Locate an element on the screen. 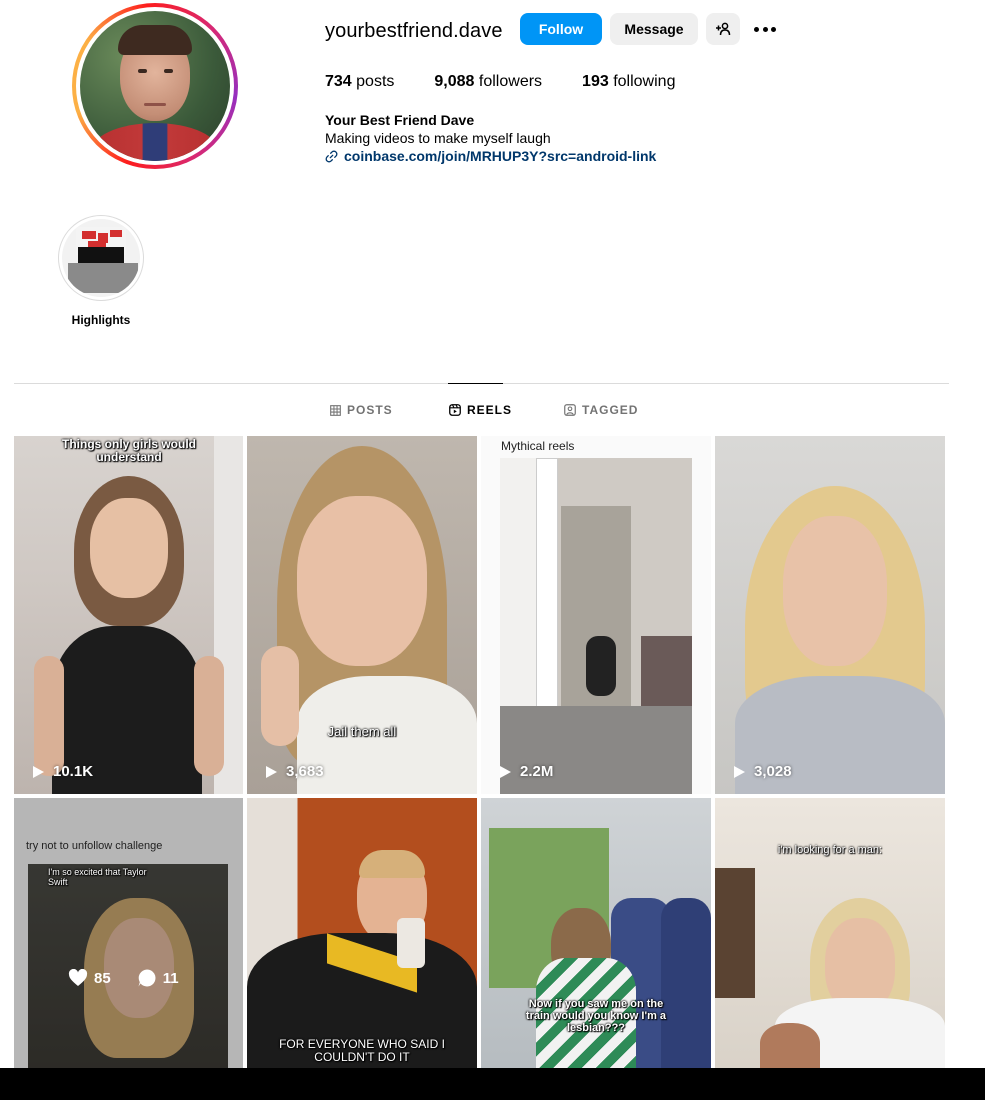 Image resolution: width=985 pixels, height=1100 pixels. profile-username: yourbestfriend.dave is located at coordinates (414, 31).